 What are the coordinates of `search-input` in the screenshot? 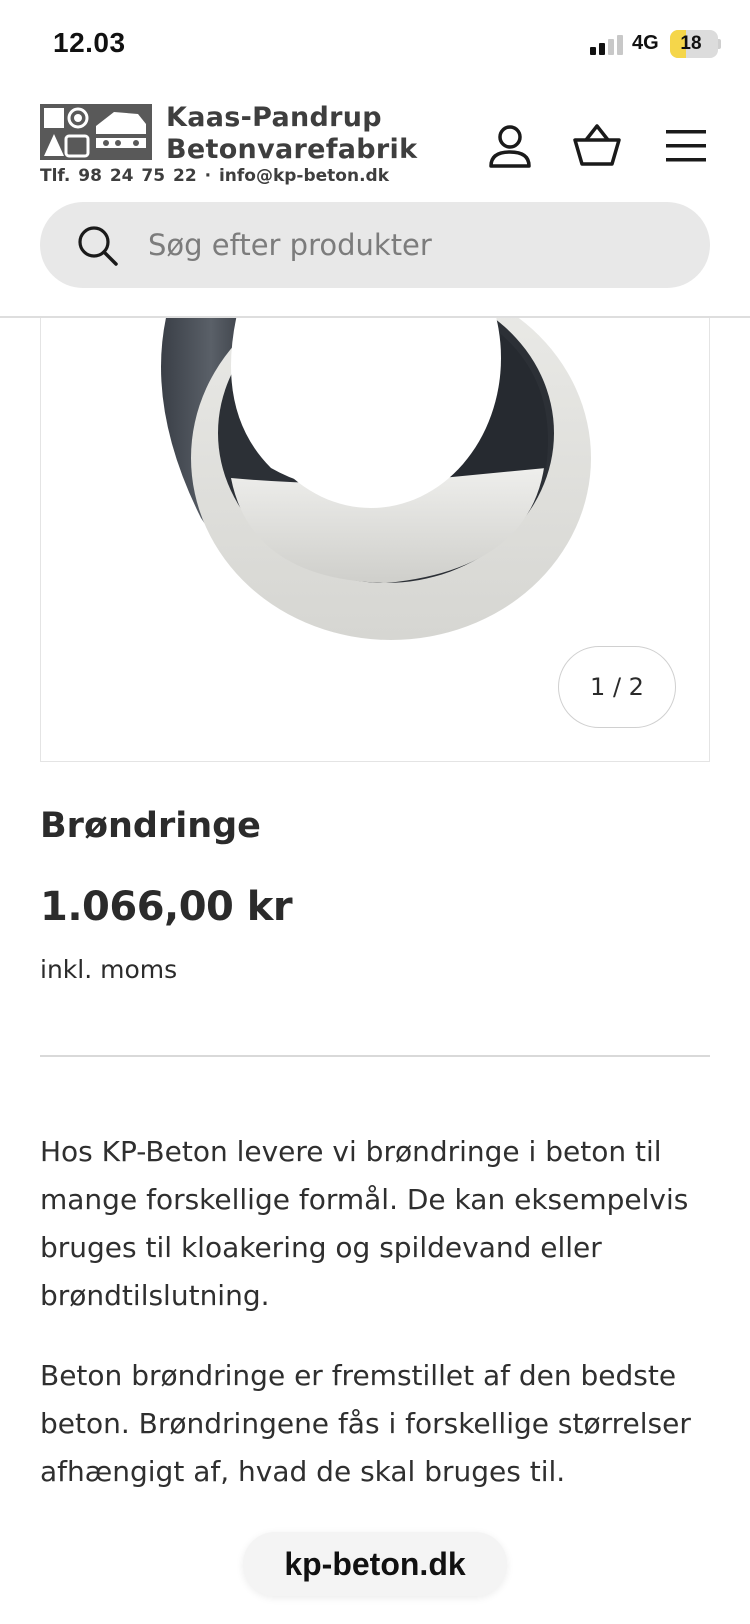 It's located at (418, 245).